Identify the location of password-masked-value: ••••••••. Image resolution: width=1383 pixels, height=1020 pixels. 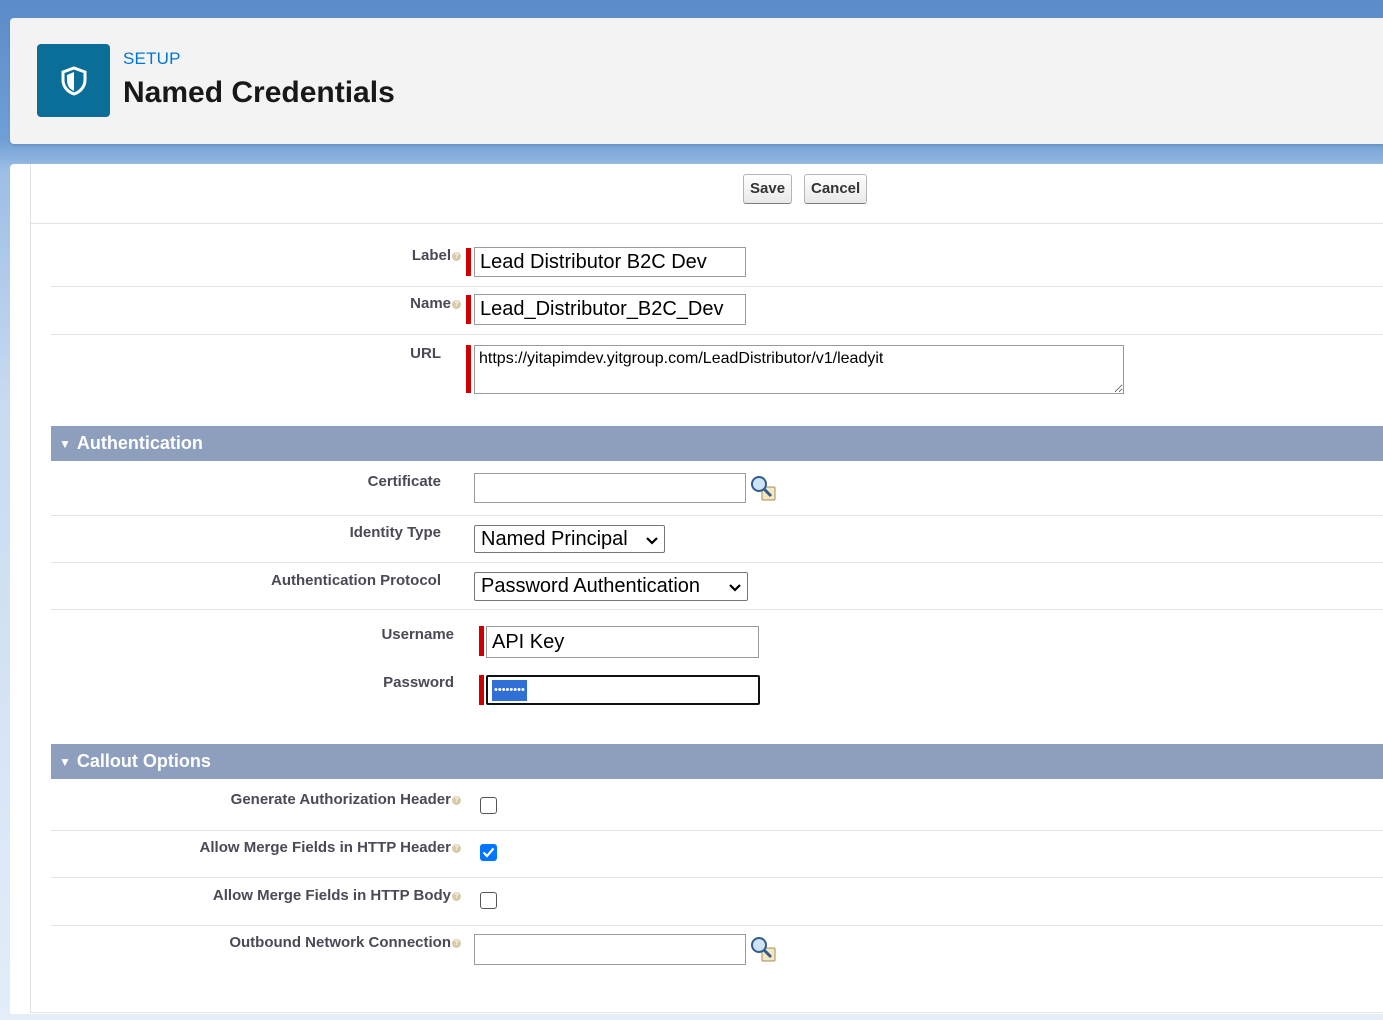
(509, 690).